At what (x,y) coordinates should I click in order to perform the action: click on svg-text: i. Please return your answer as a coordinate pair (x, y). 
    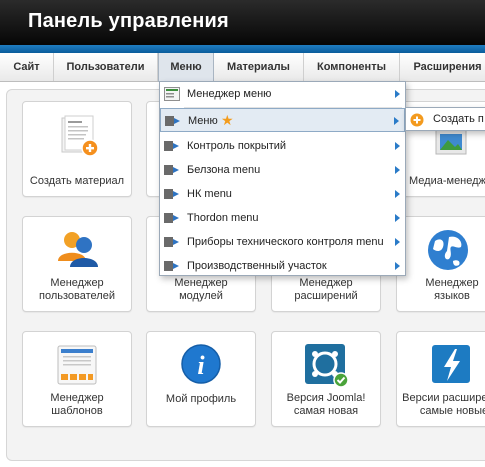
    Looking at the image, I should click on (201, 365).